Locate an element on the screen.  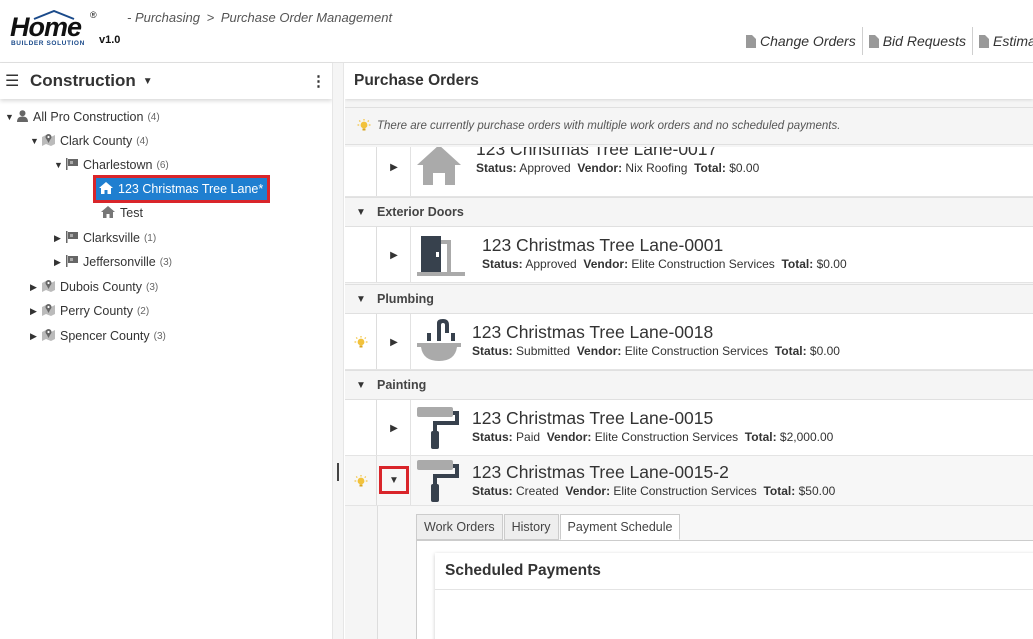
tab-work-orders: Work Orders is located at coordinates (459, 527).